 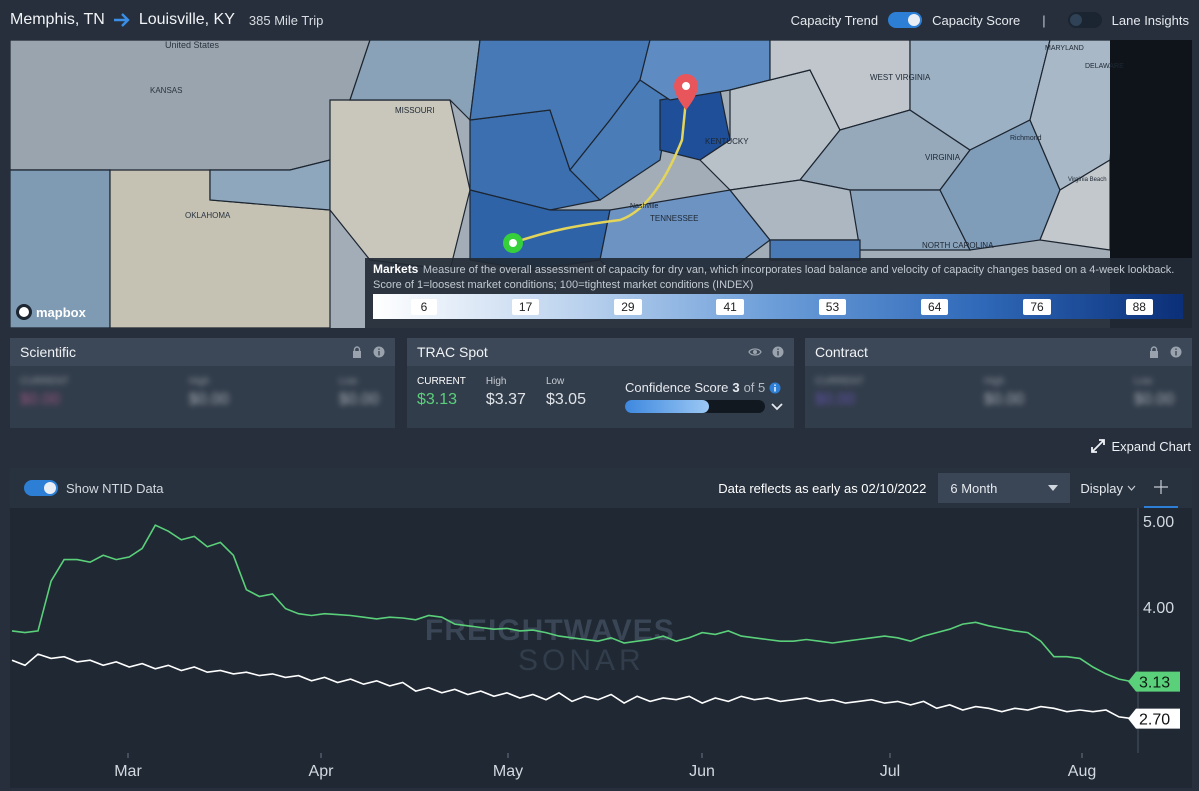 I want to click on low-rate: $3.05, so click(x=565, y=399).